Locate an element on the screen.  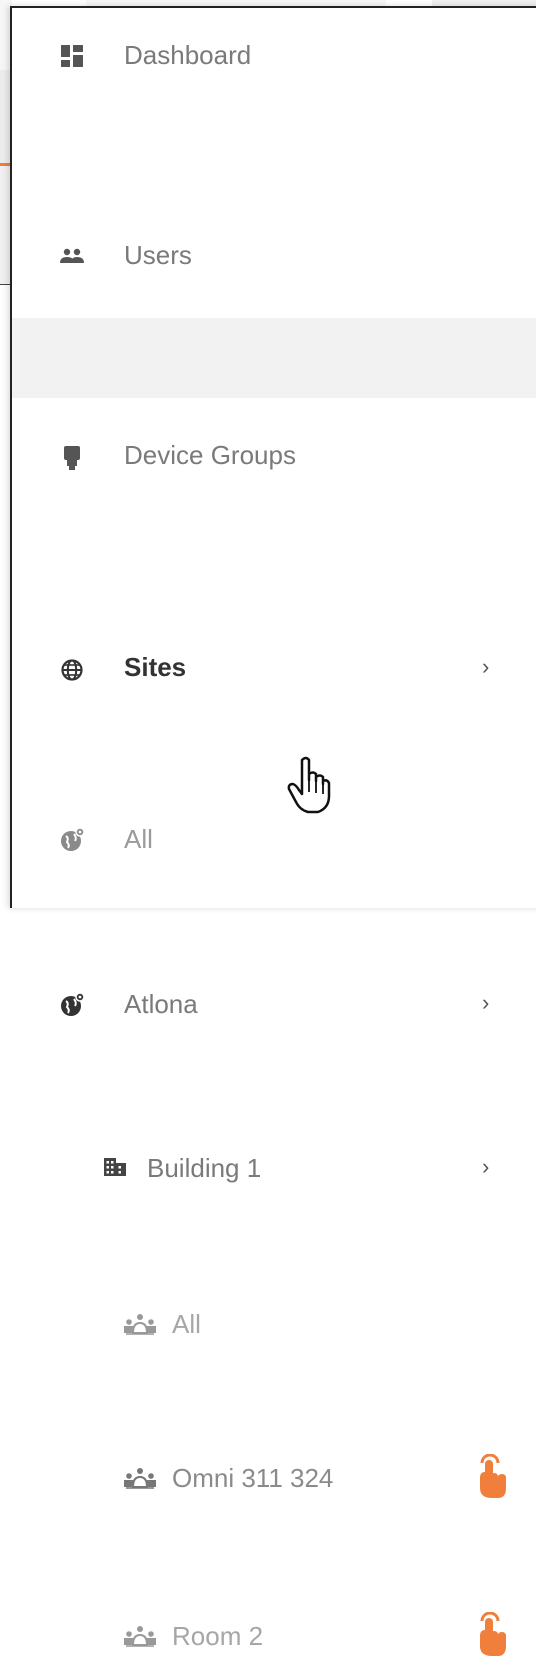
nav-item-label: Dashboard is located at coordinates (188, 55).